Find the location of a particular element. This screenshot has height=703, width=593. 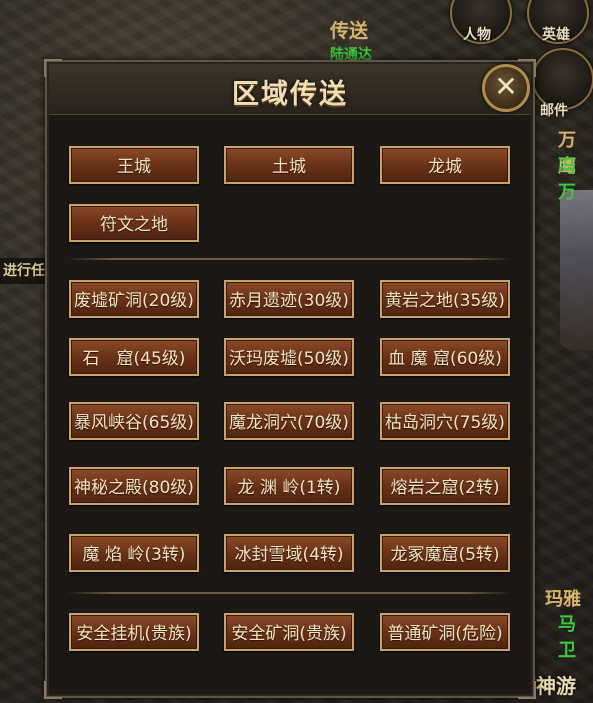

teleport-button-dungeon: 魔 焰 岭(3转) is located at coordinates (134, 553).